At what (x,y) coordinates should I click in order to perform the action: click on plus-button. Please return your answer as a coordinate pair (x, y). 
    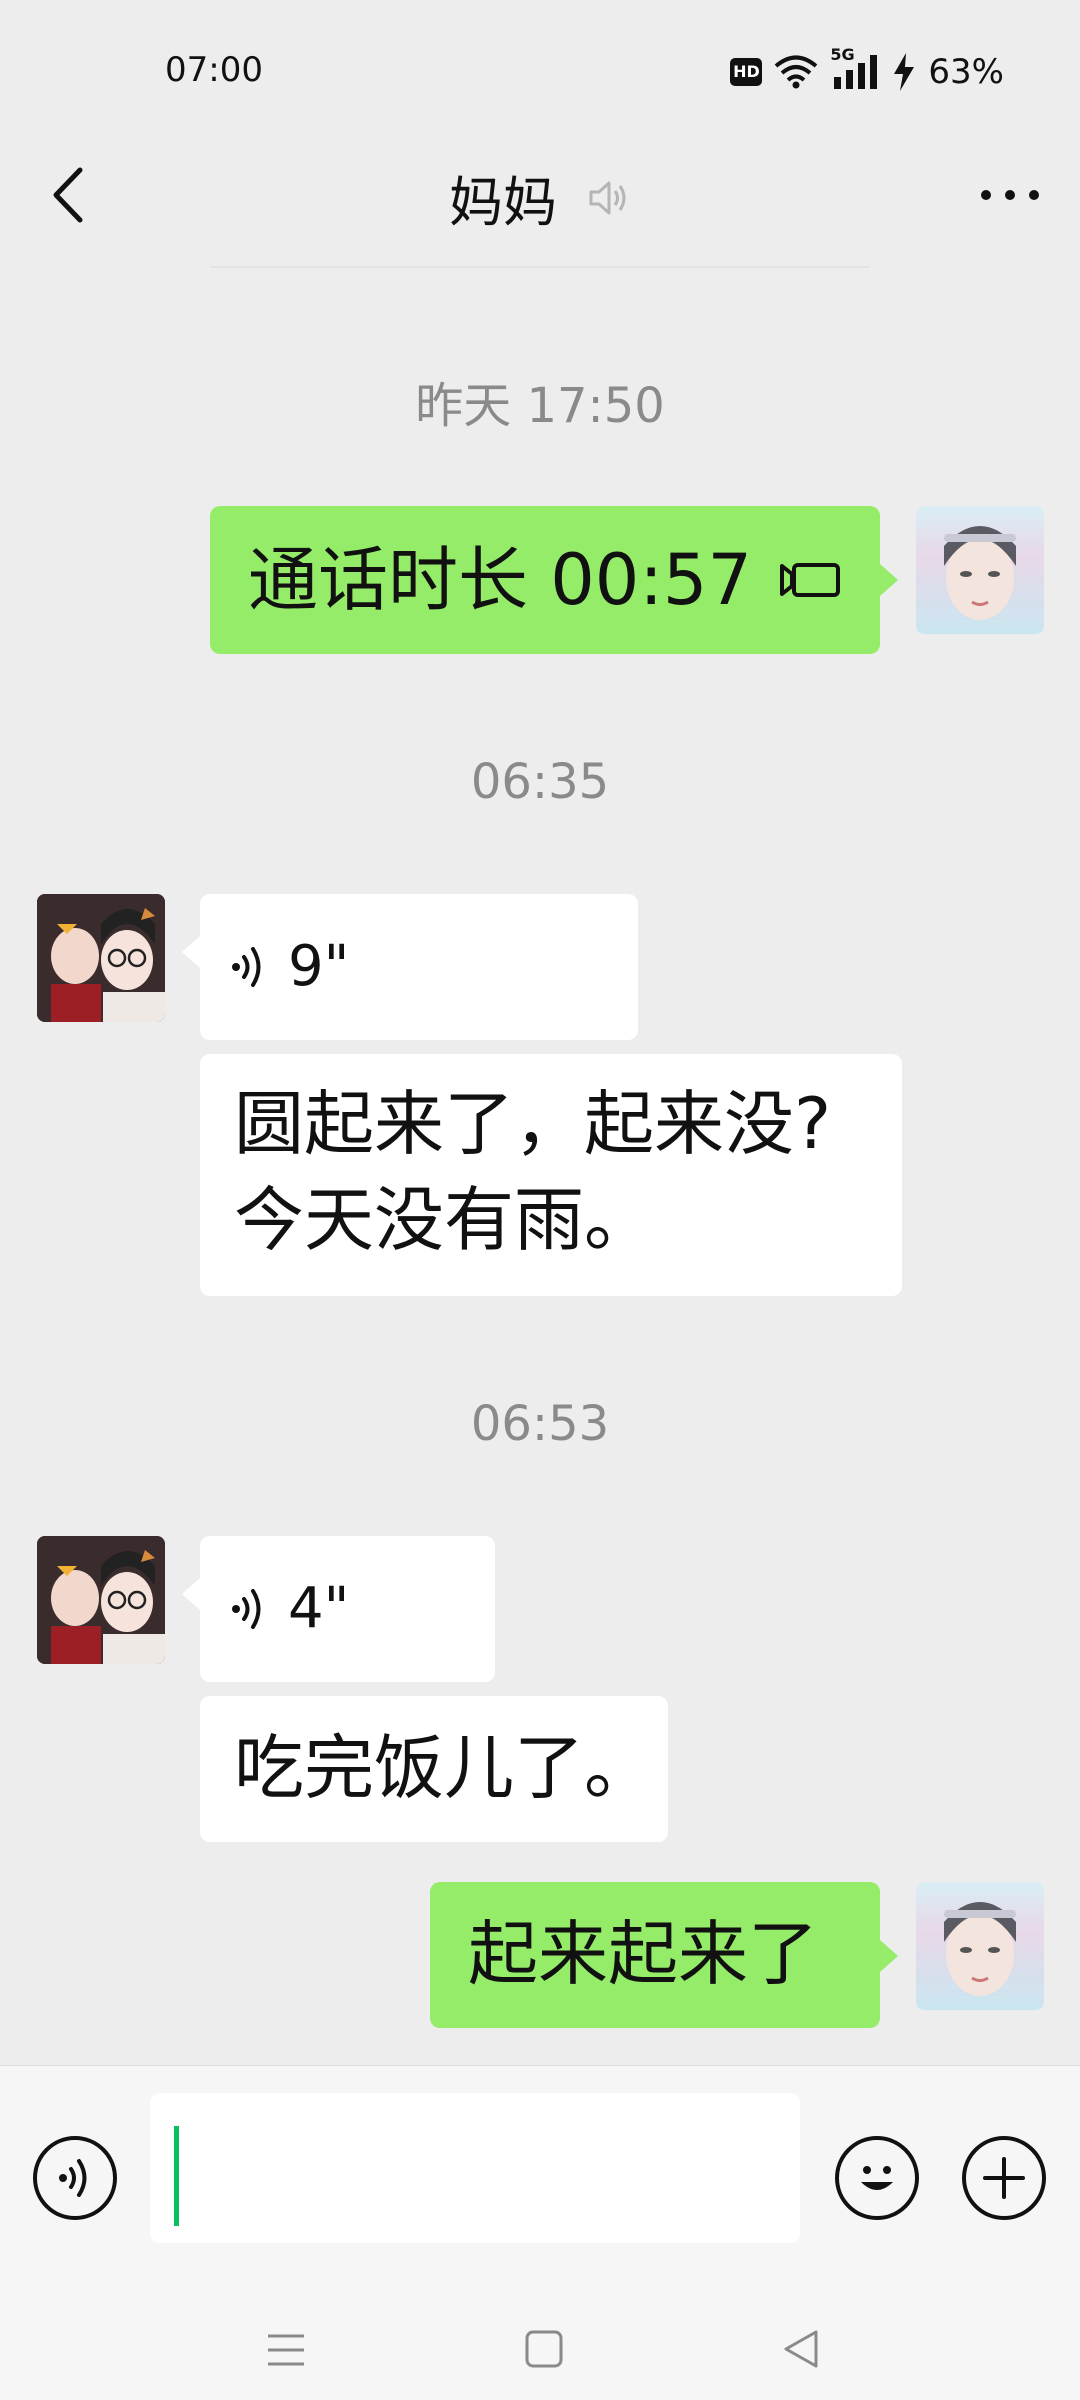
    Looking at the image, I should click on (1004, 2178).